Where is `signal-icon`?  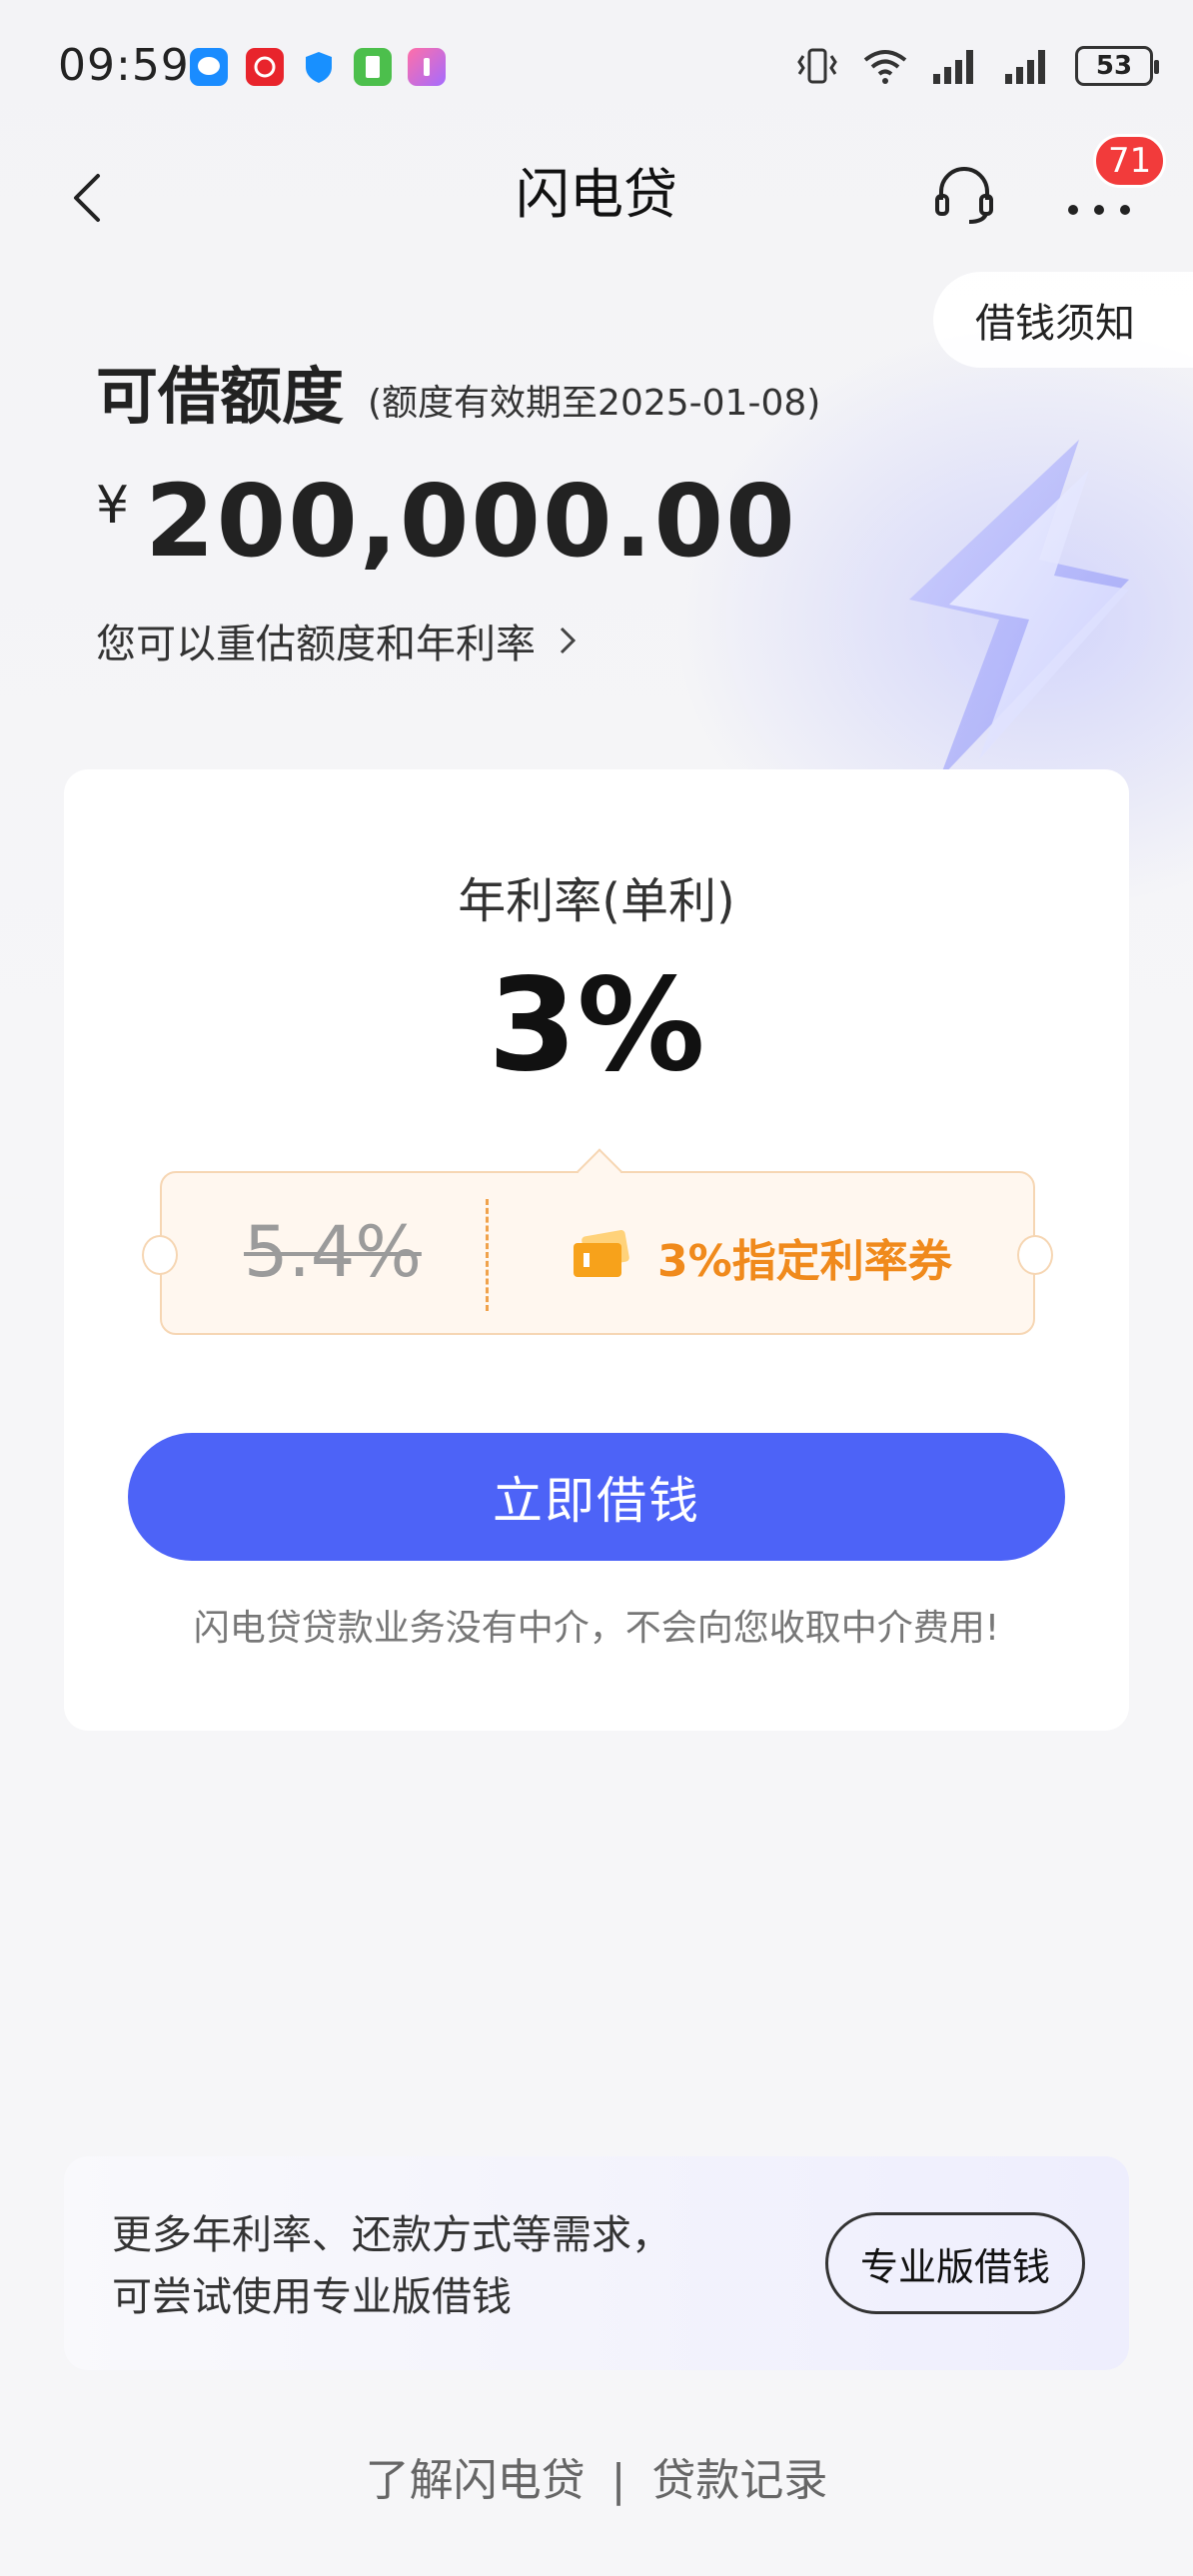 signal-icon is located at coordinates (953, 67).